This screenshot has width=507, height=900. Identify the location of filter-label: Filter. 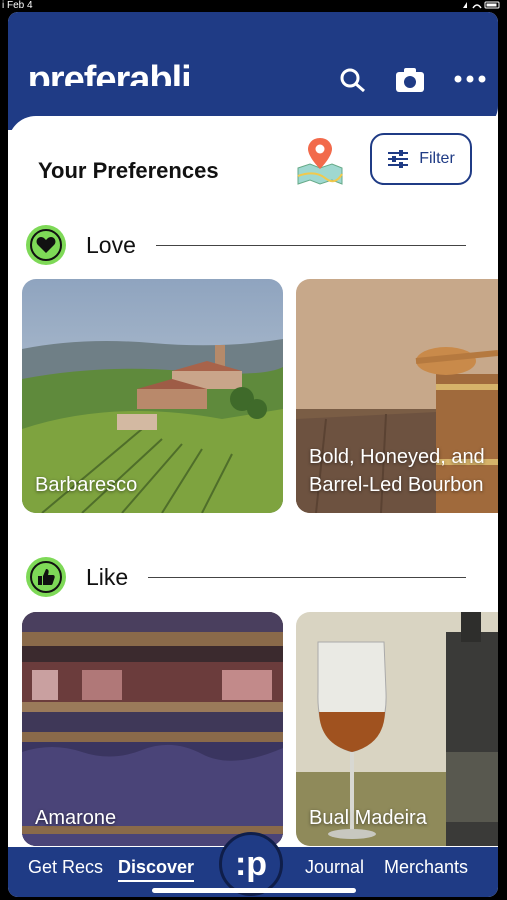
(437, 158).